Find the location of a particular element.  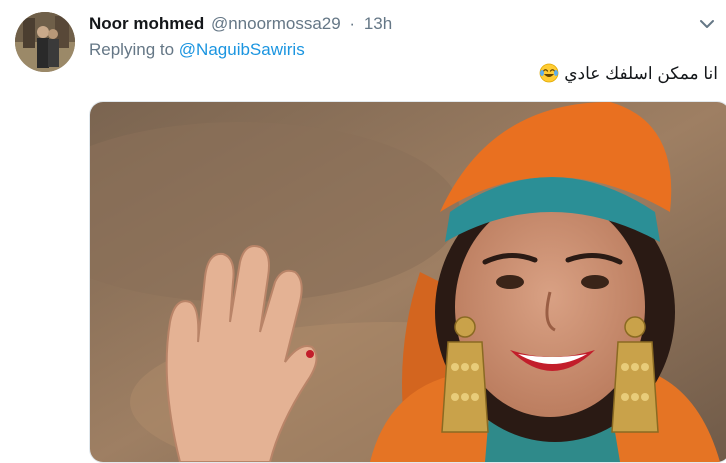

tweet-text: انا ممكن اسلفك عادي is located at coordinates (628, 74).